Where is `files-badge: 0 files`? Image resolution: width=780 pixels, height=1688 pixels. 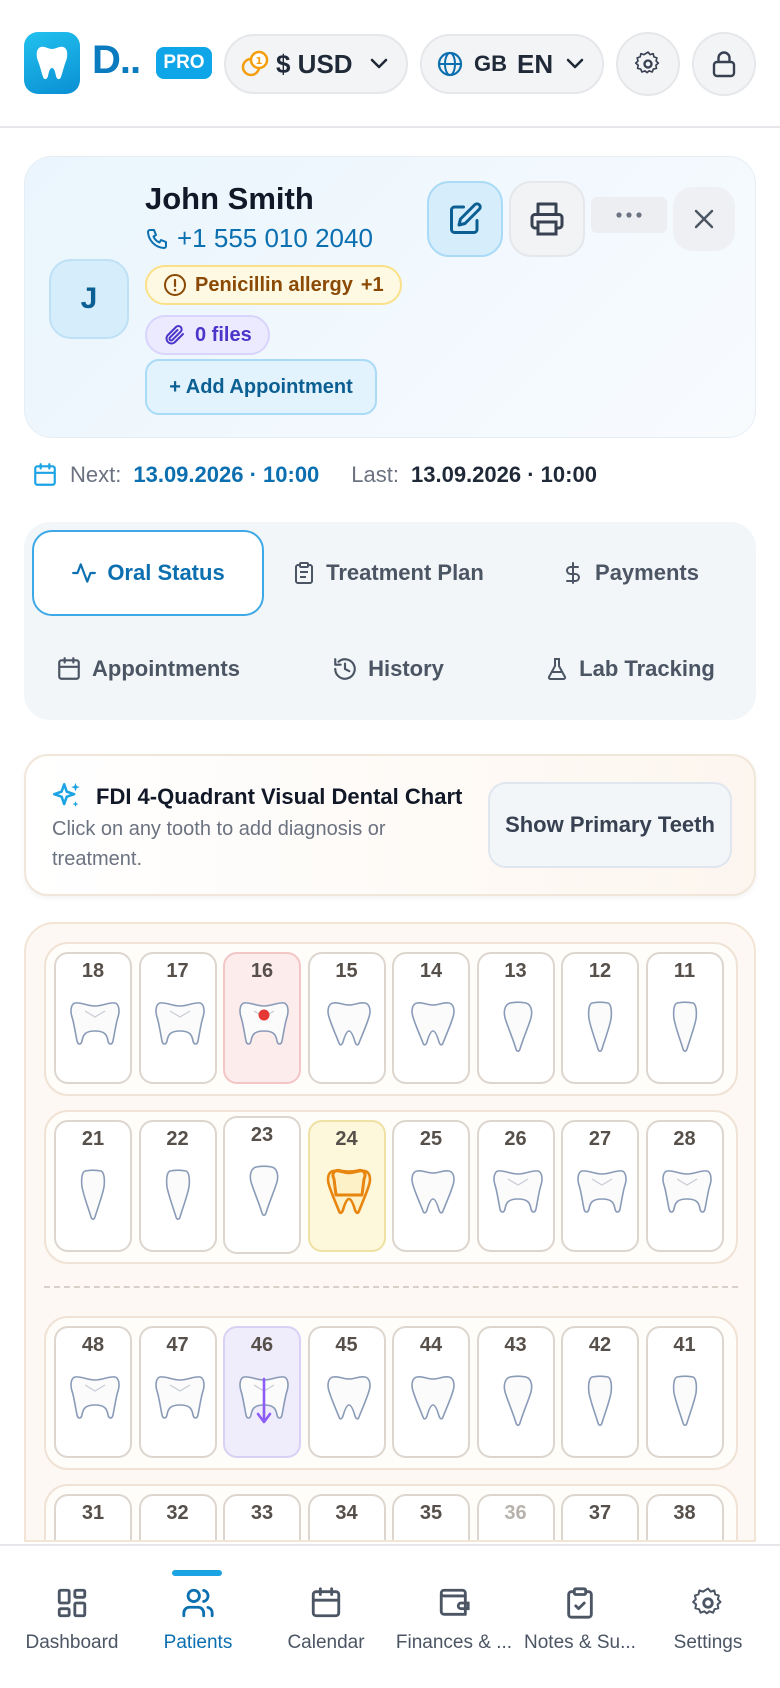 files-badge: 0 files is located at coordinates (207, 335).